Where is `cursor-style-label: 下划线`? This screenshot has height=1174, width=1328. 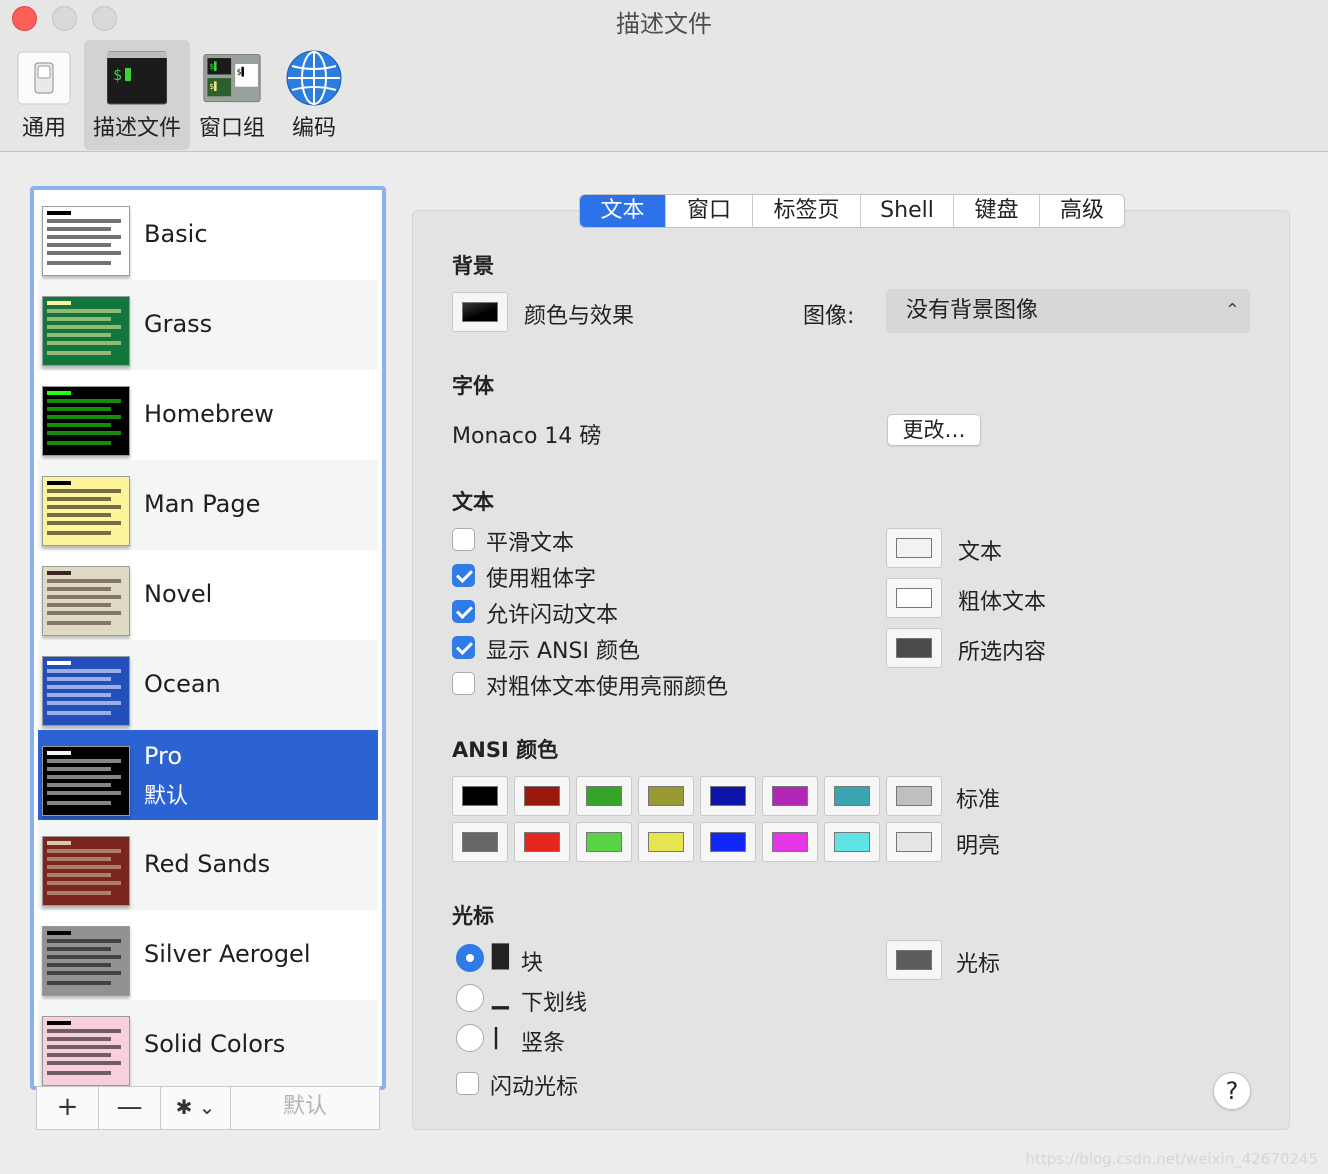 cursor-style-label: 下划线 is located at coordinates (554, 1003).